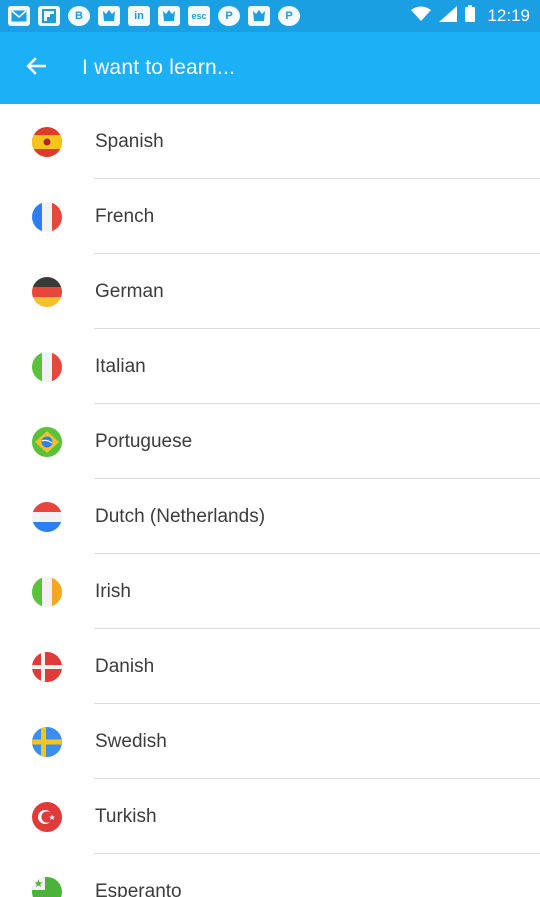  I want to click on language-item-irish: Irish, so click(270, 591).